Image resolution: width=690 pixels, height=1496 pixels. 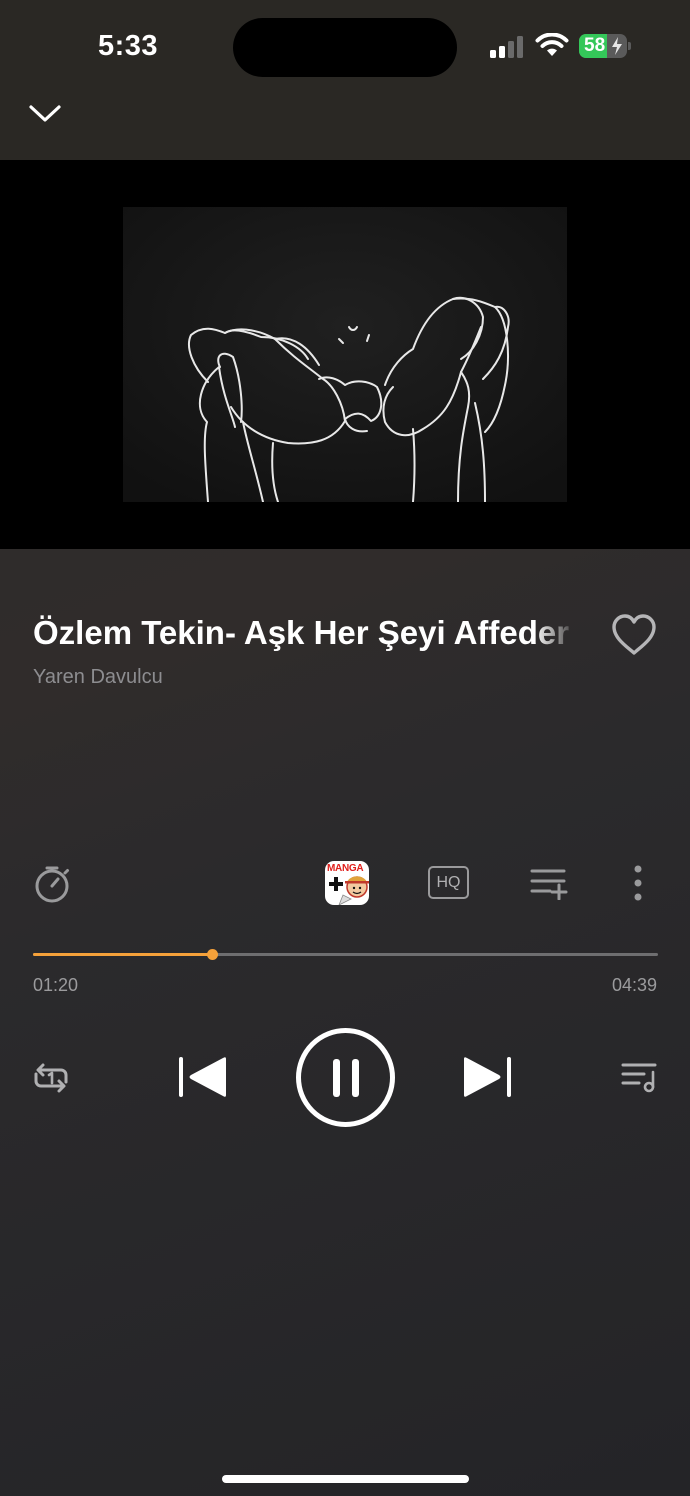 I want to click on progress-slider, so click(x=345, y=954).